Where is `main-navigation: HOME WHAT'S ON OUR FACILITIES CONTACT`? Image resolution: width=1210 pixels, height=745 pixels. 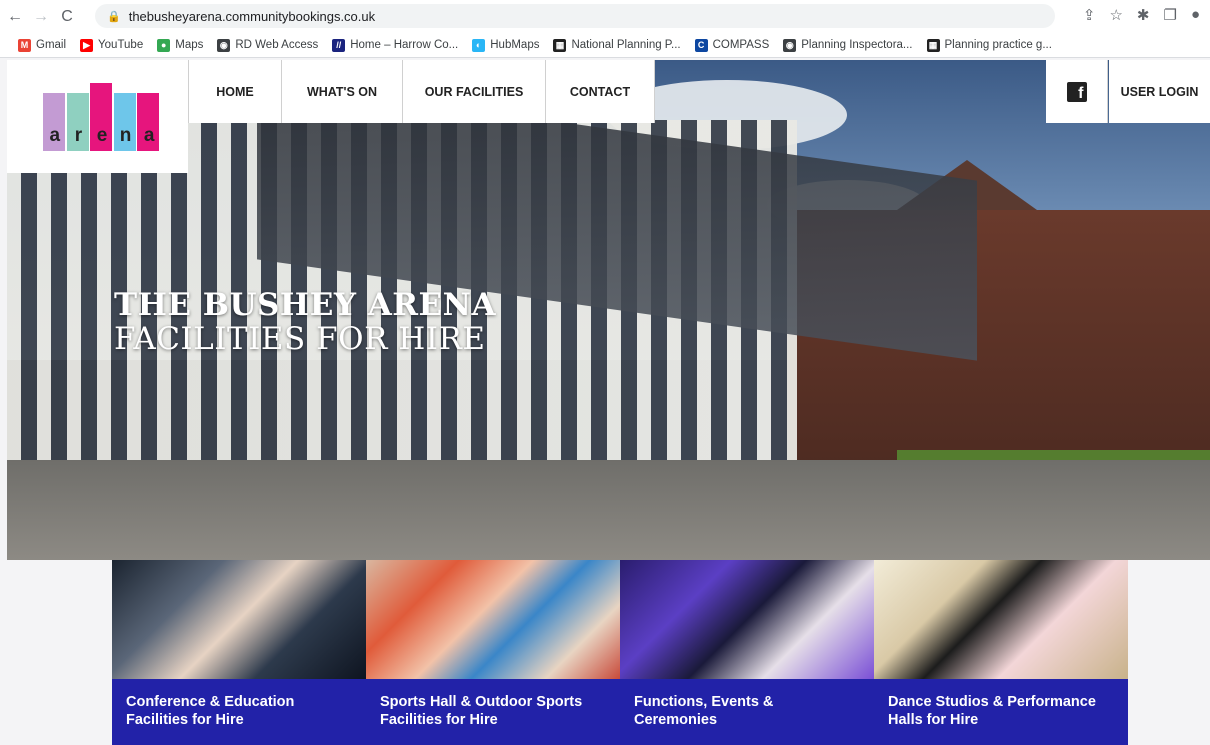
main-navigation: HOME WHAT'S ON OUR FACILITIES CONTACT is located at coordinates (421, 91).